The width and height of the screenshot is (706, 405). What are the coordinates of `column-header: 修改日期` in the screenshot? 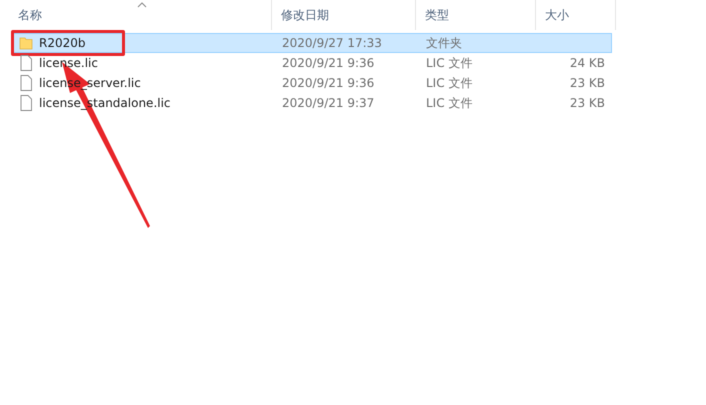 It's located at (344, 15).